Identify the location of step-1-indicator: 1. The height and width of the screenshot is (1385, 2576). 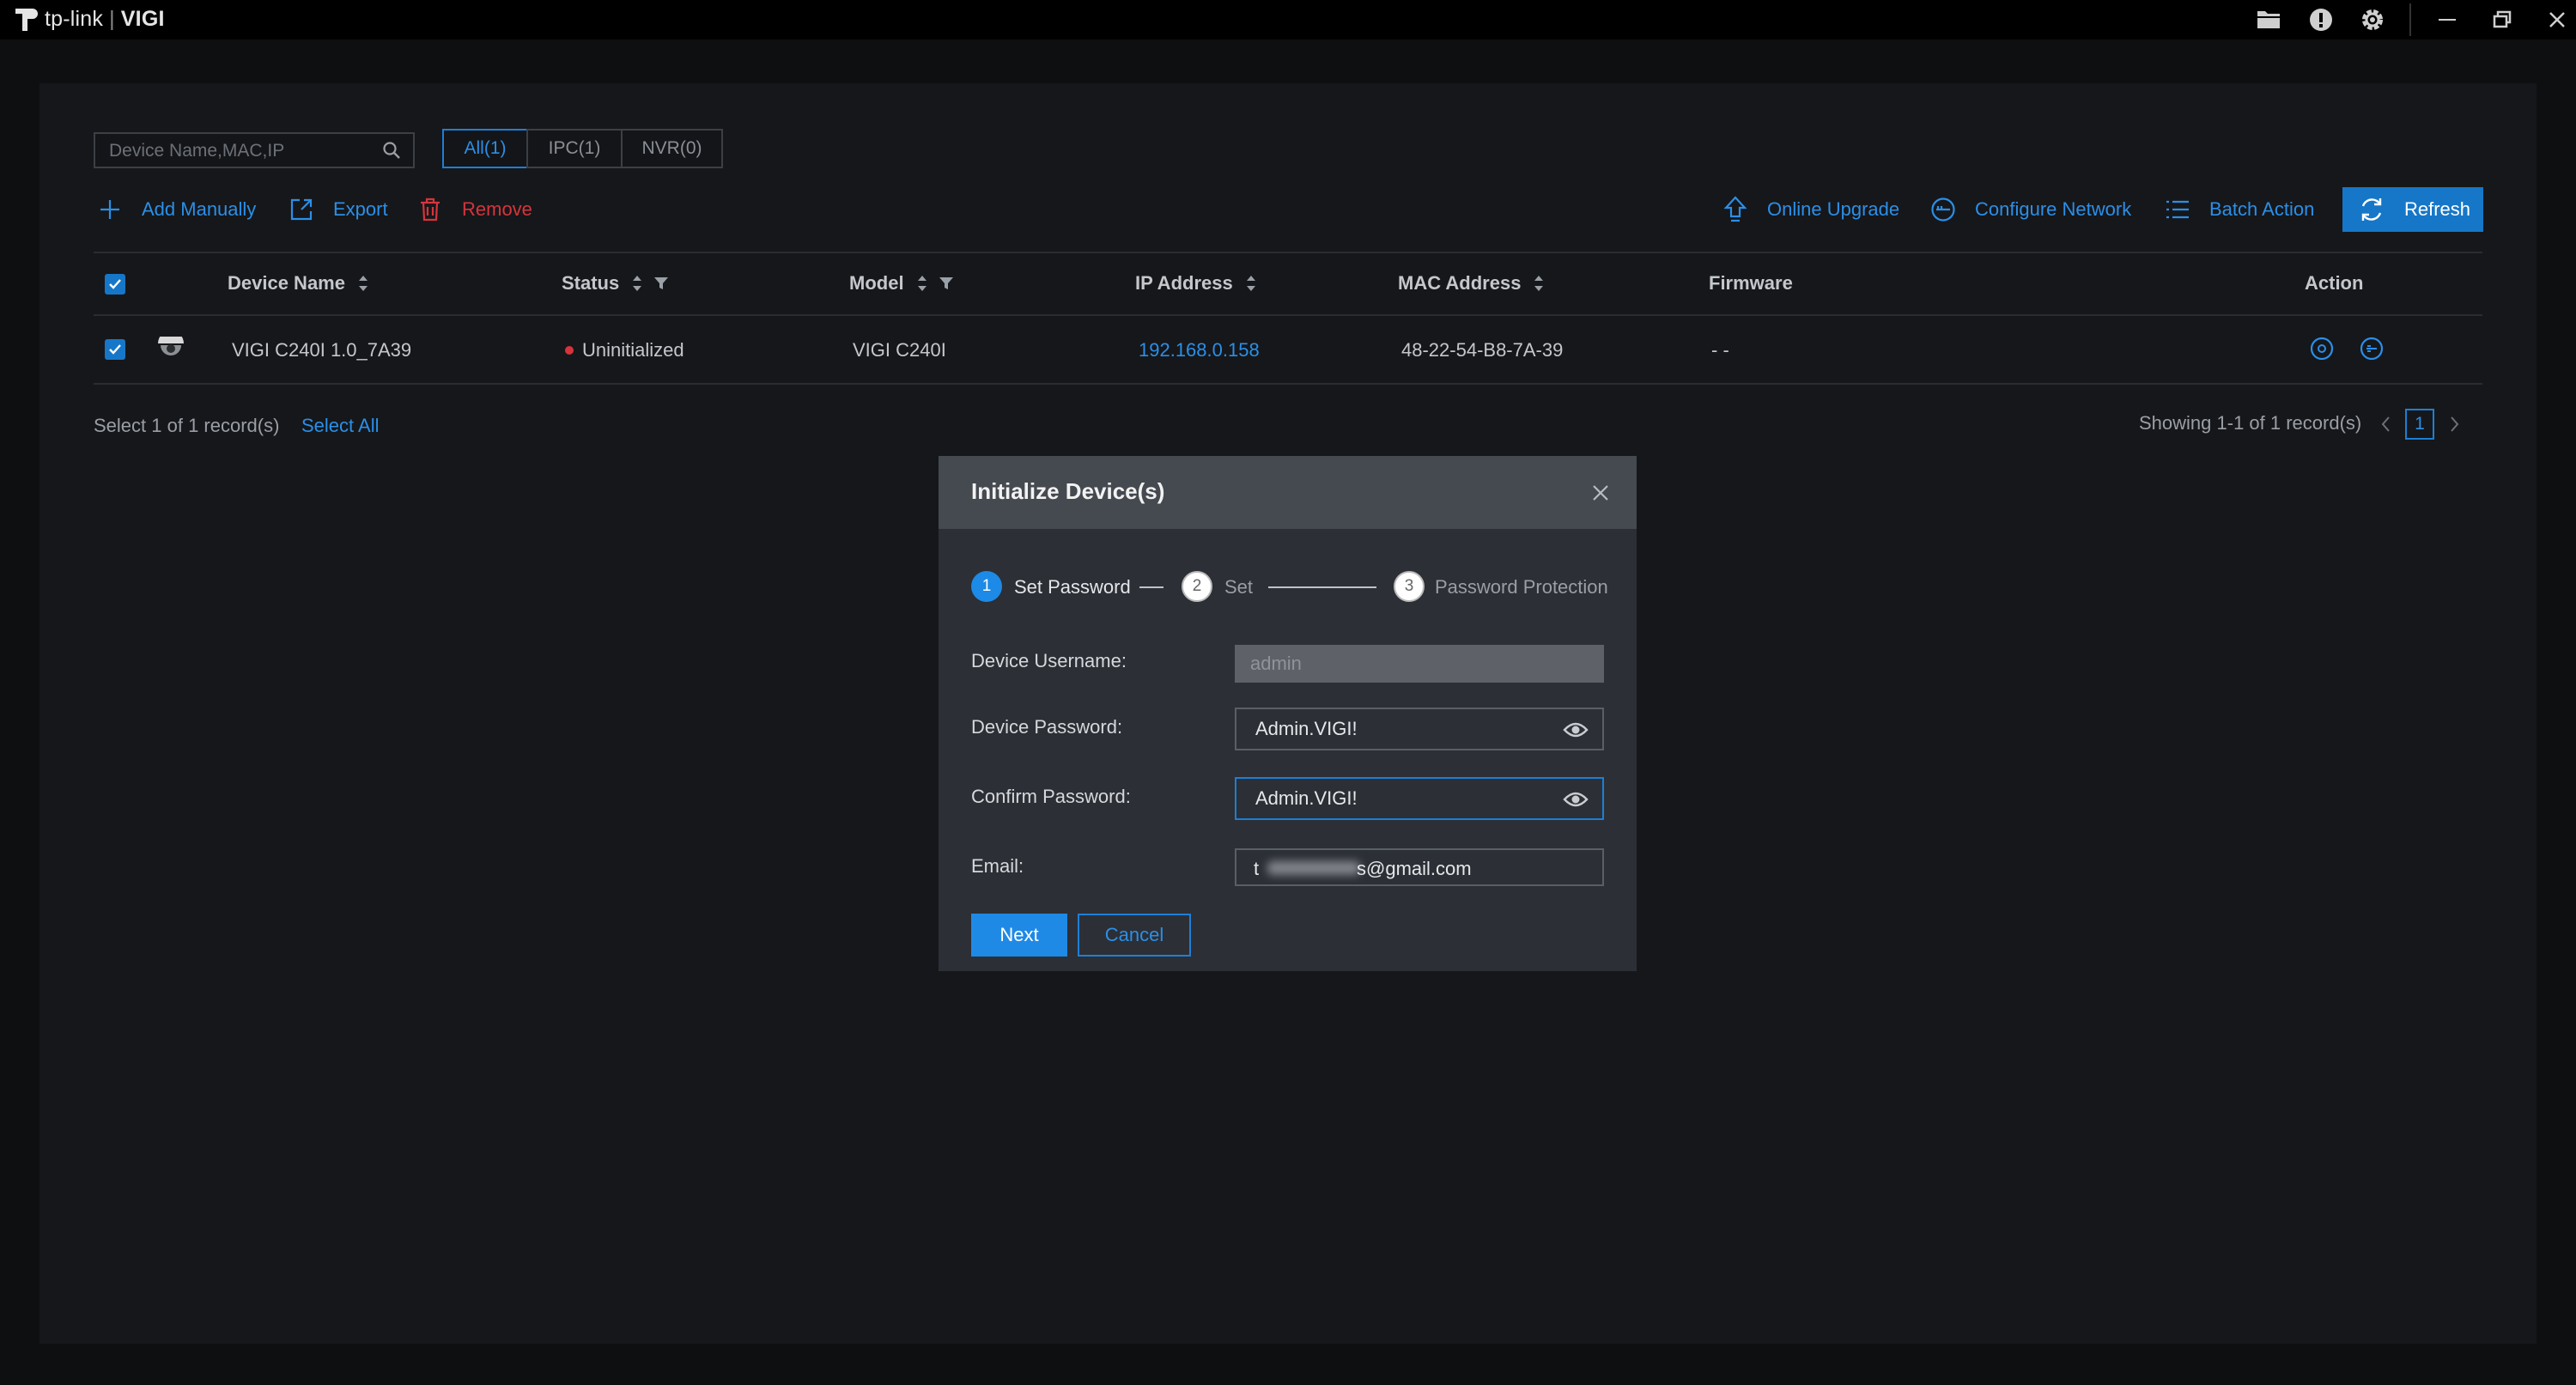
(987, 586).